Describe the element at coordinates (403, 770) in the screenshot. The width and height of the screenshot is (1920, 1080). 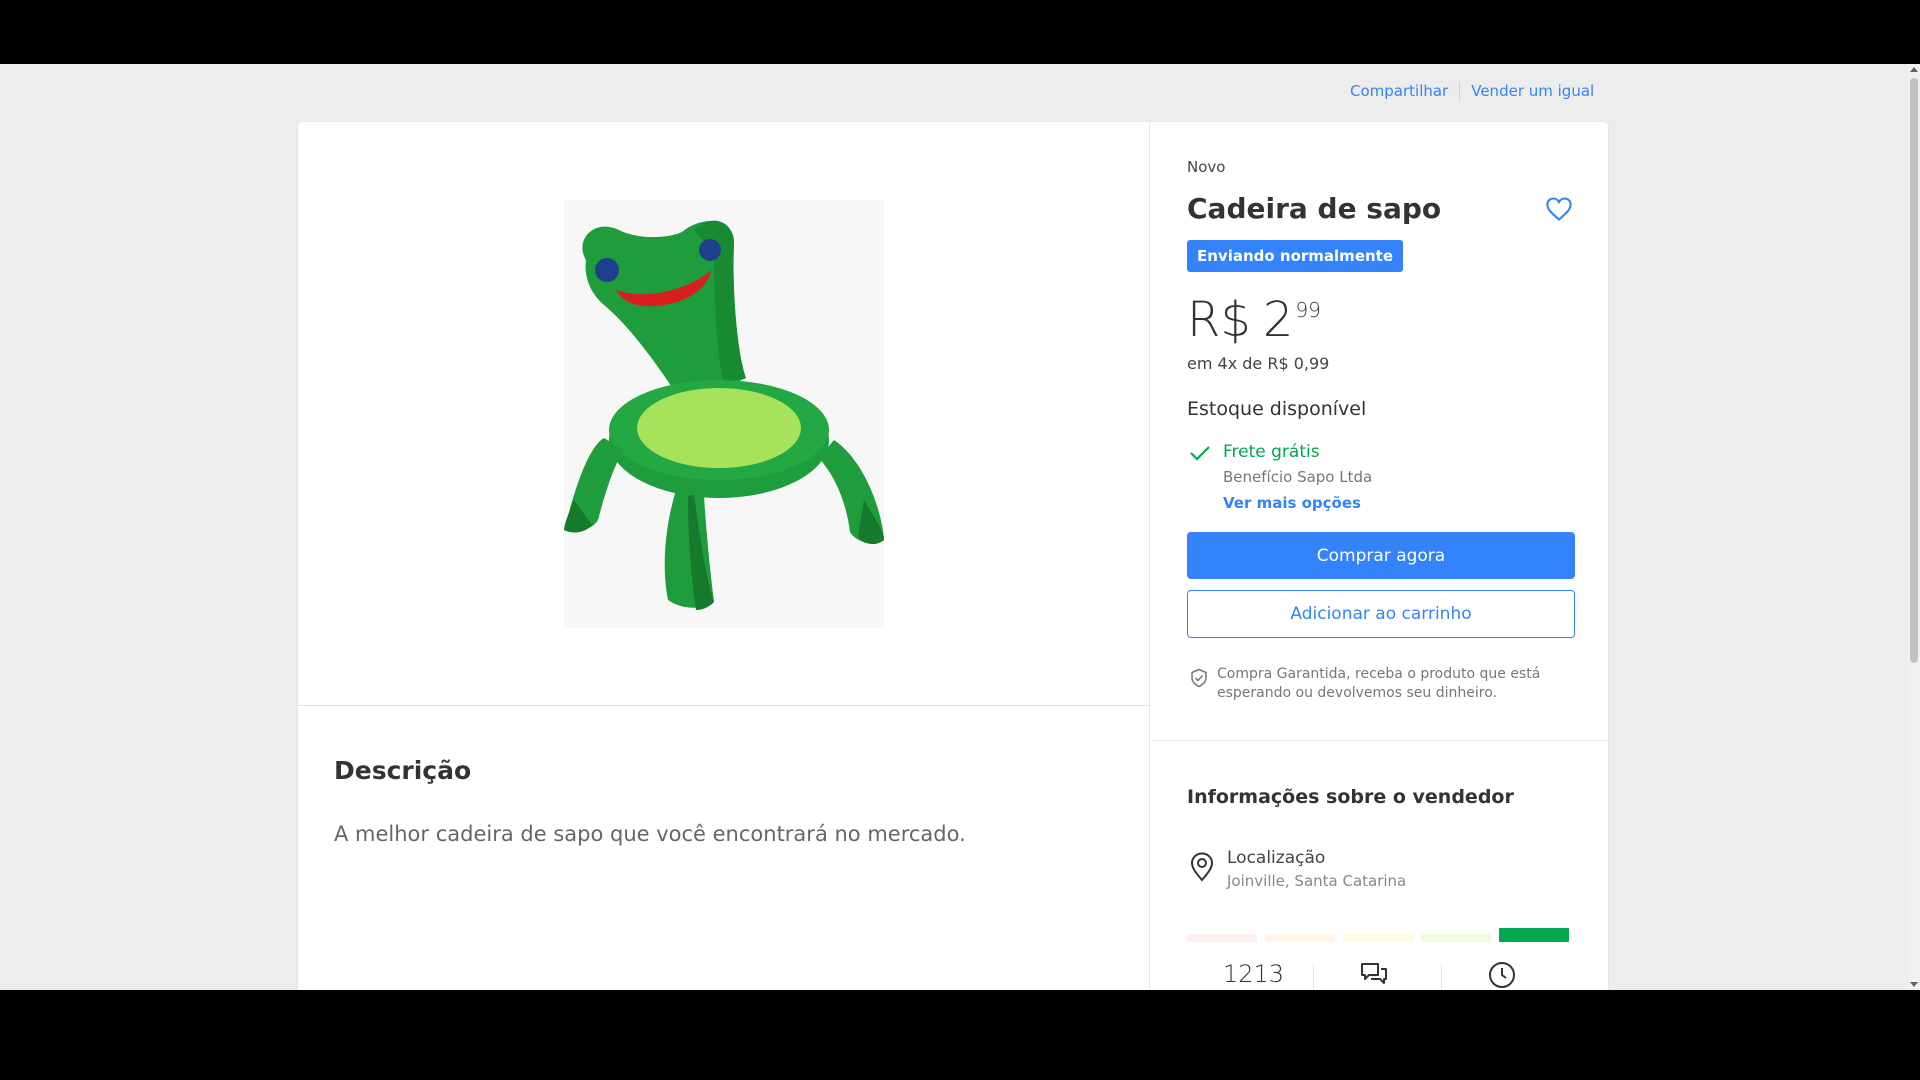
I see `description-title: Descrição` at that location.